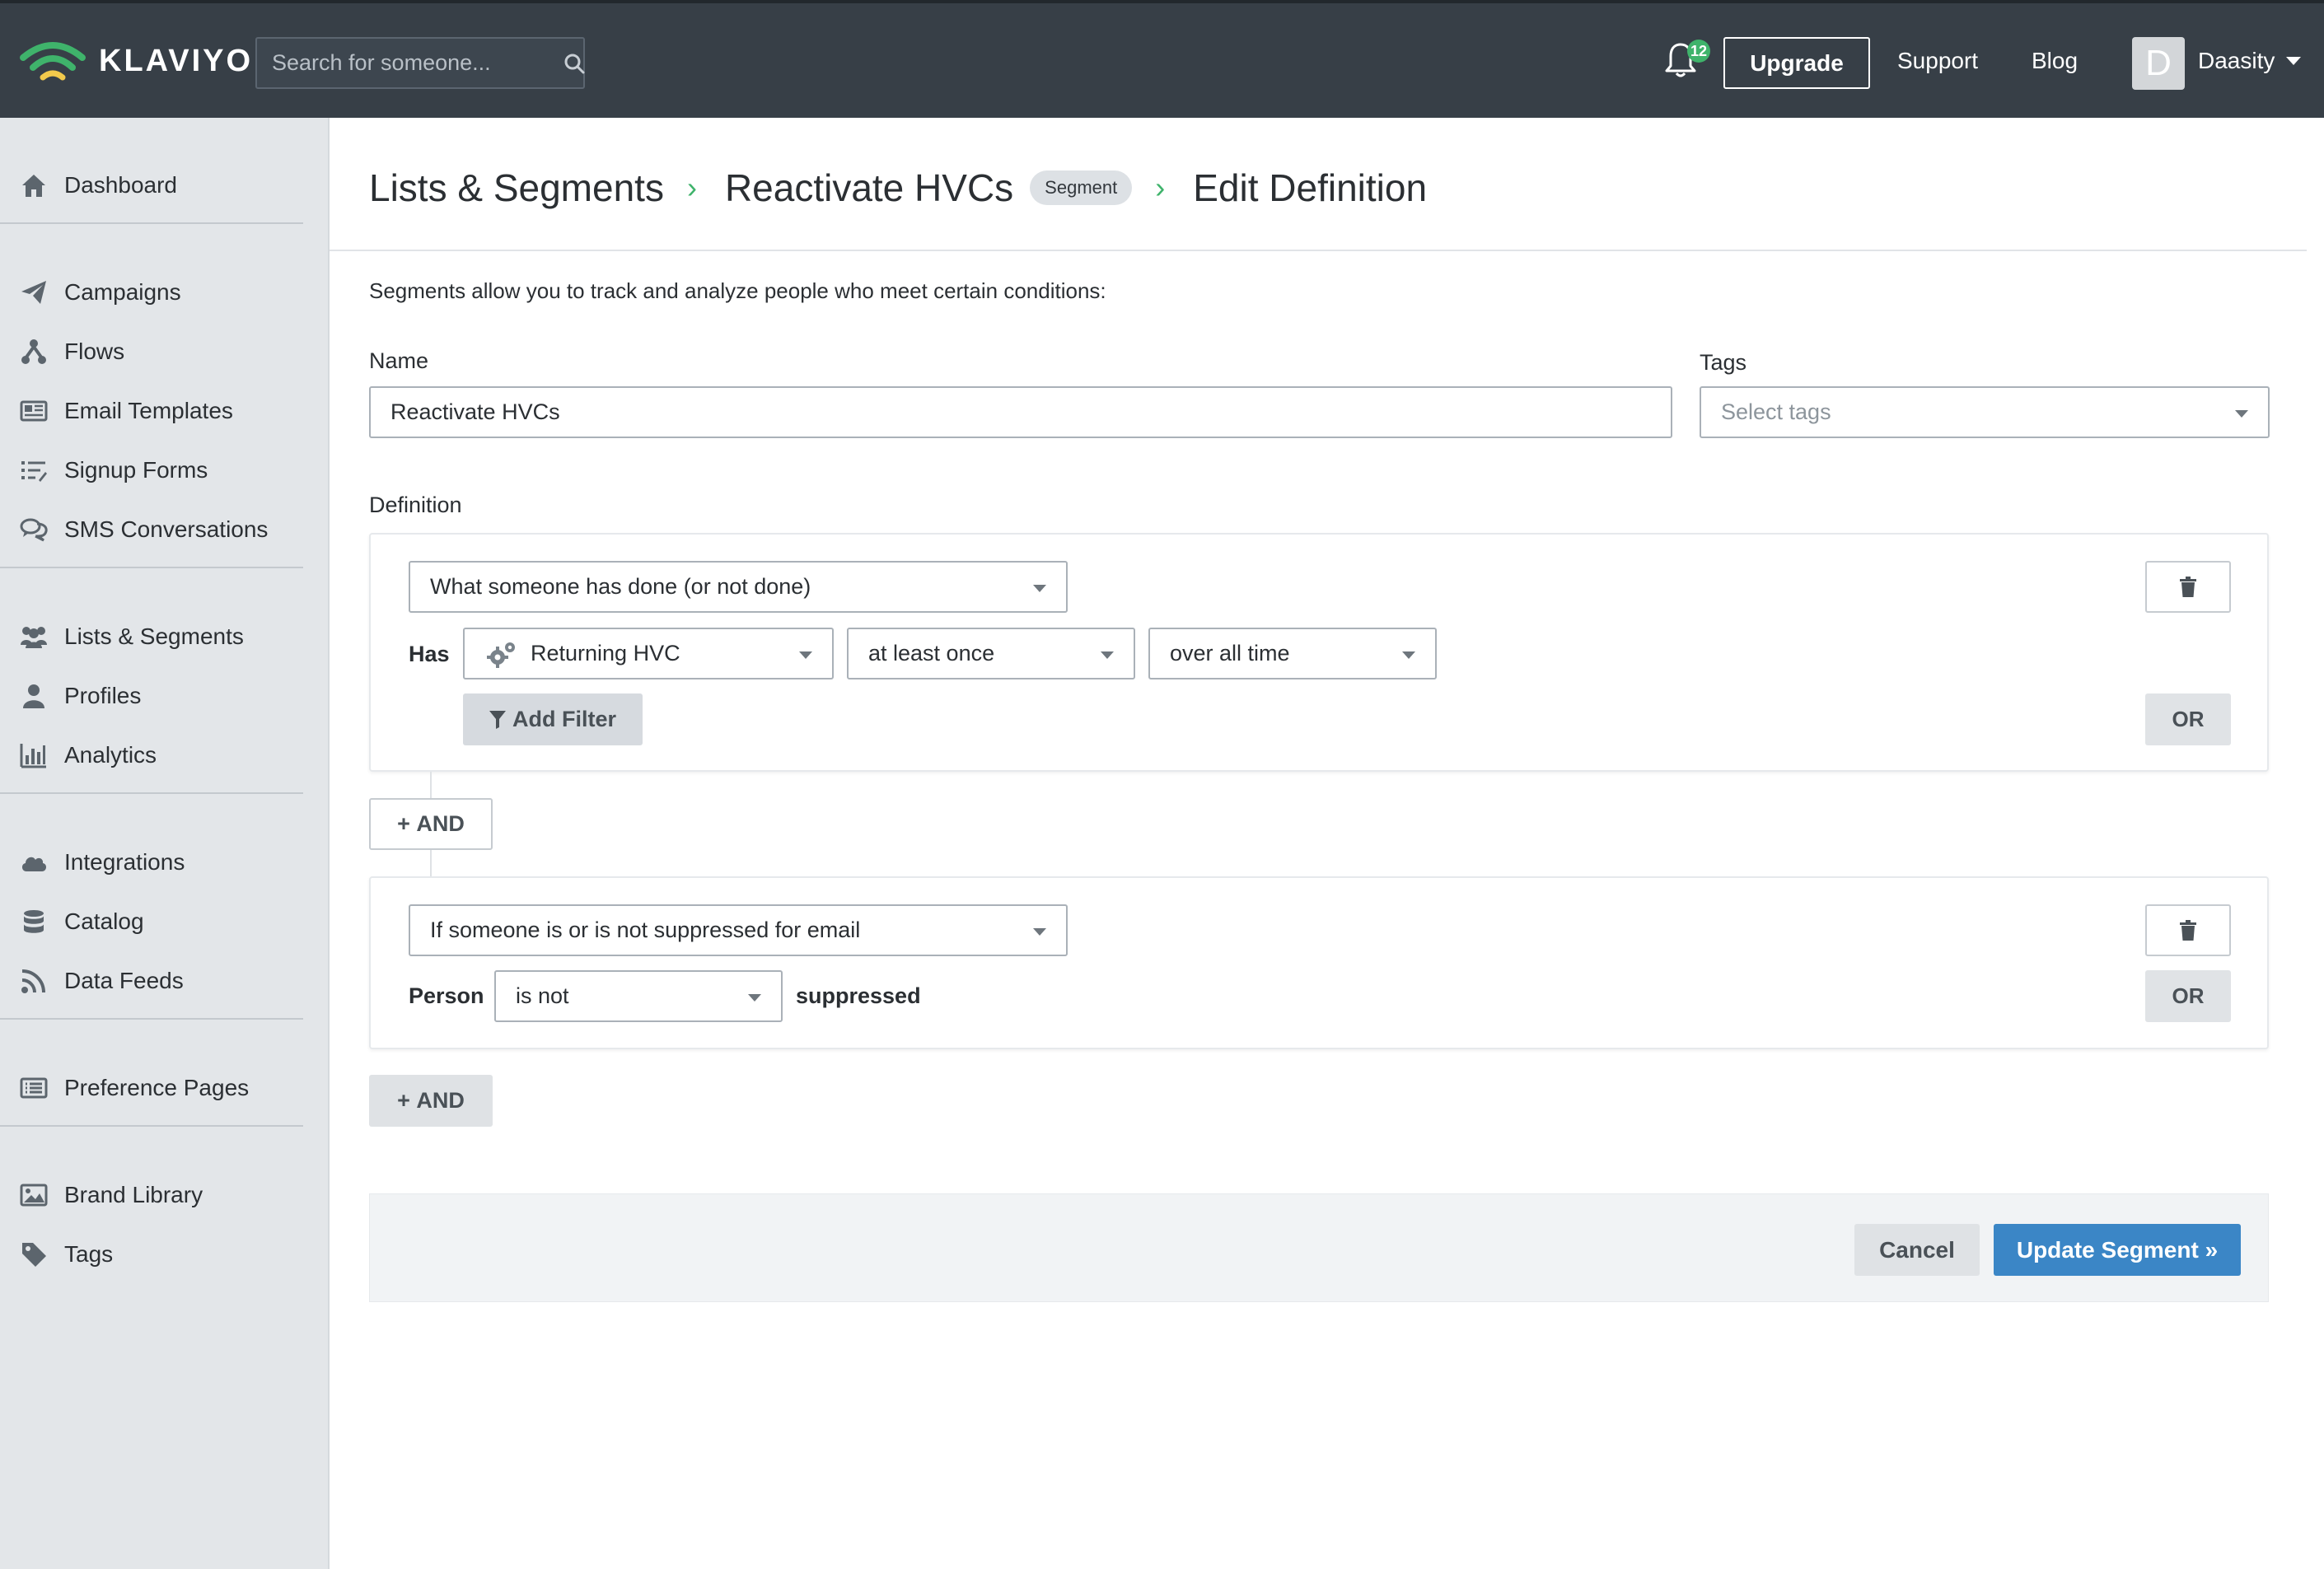 The width and height of the screenshot is (2324, 1569). I want to click on timeframe-value: over all time, so click(1230, 653).